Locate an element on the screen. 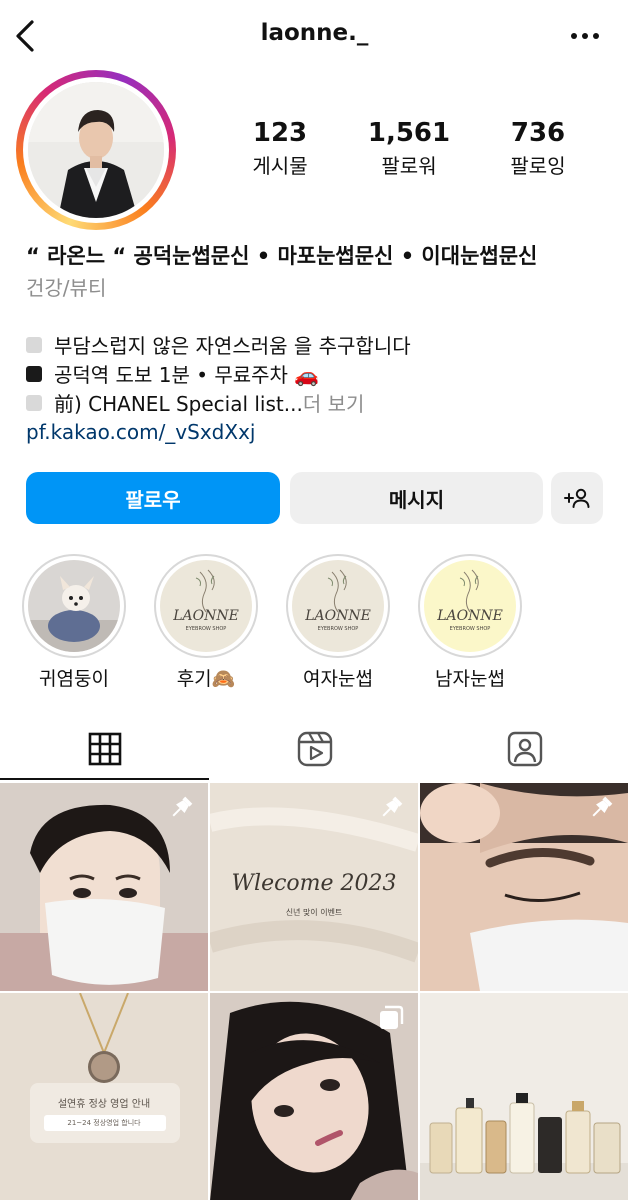 This screenshot has width=629, height=1200. following-label: 팔로잉 is located at coordinates (538, 166).